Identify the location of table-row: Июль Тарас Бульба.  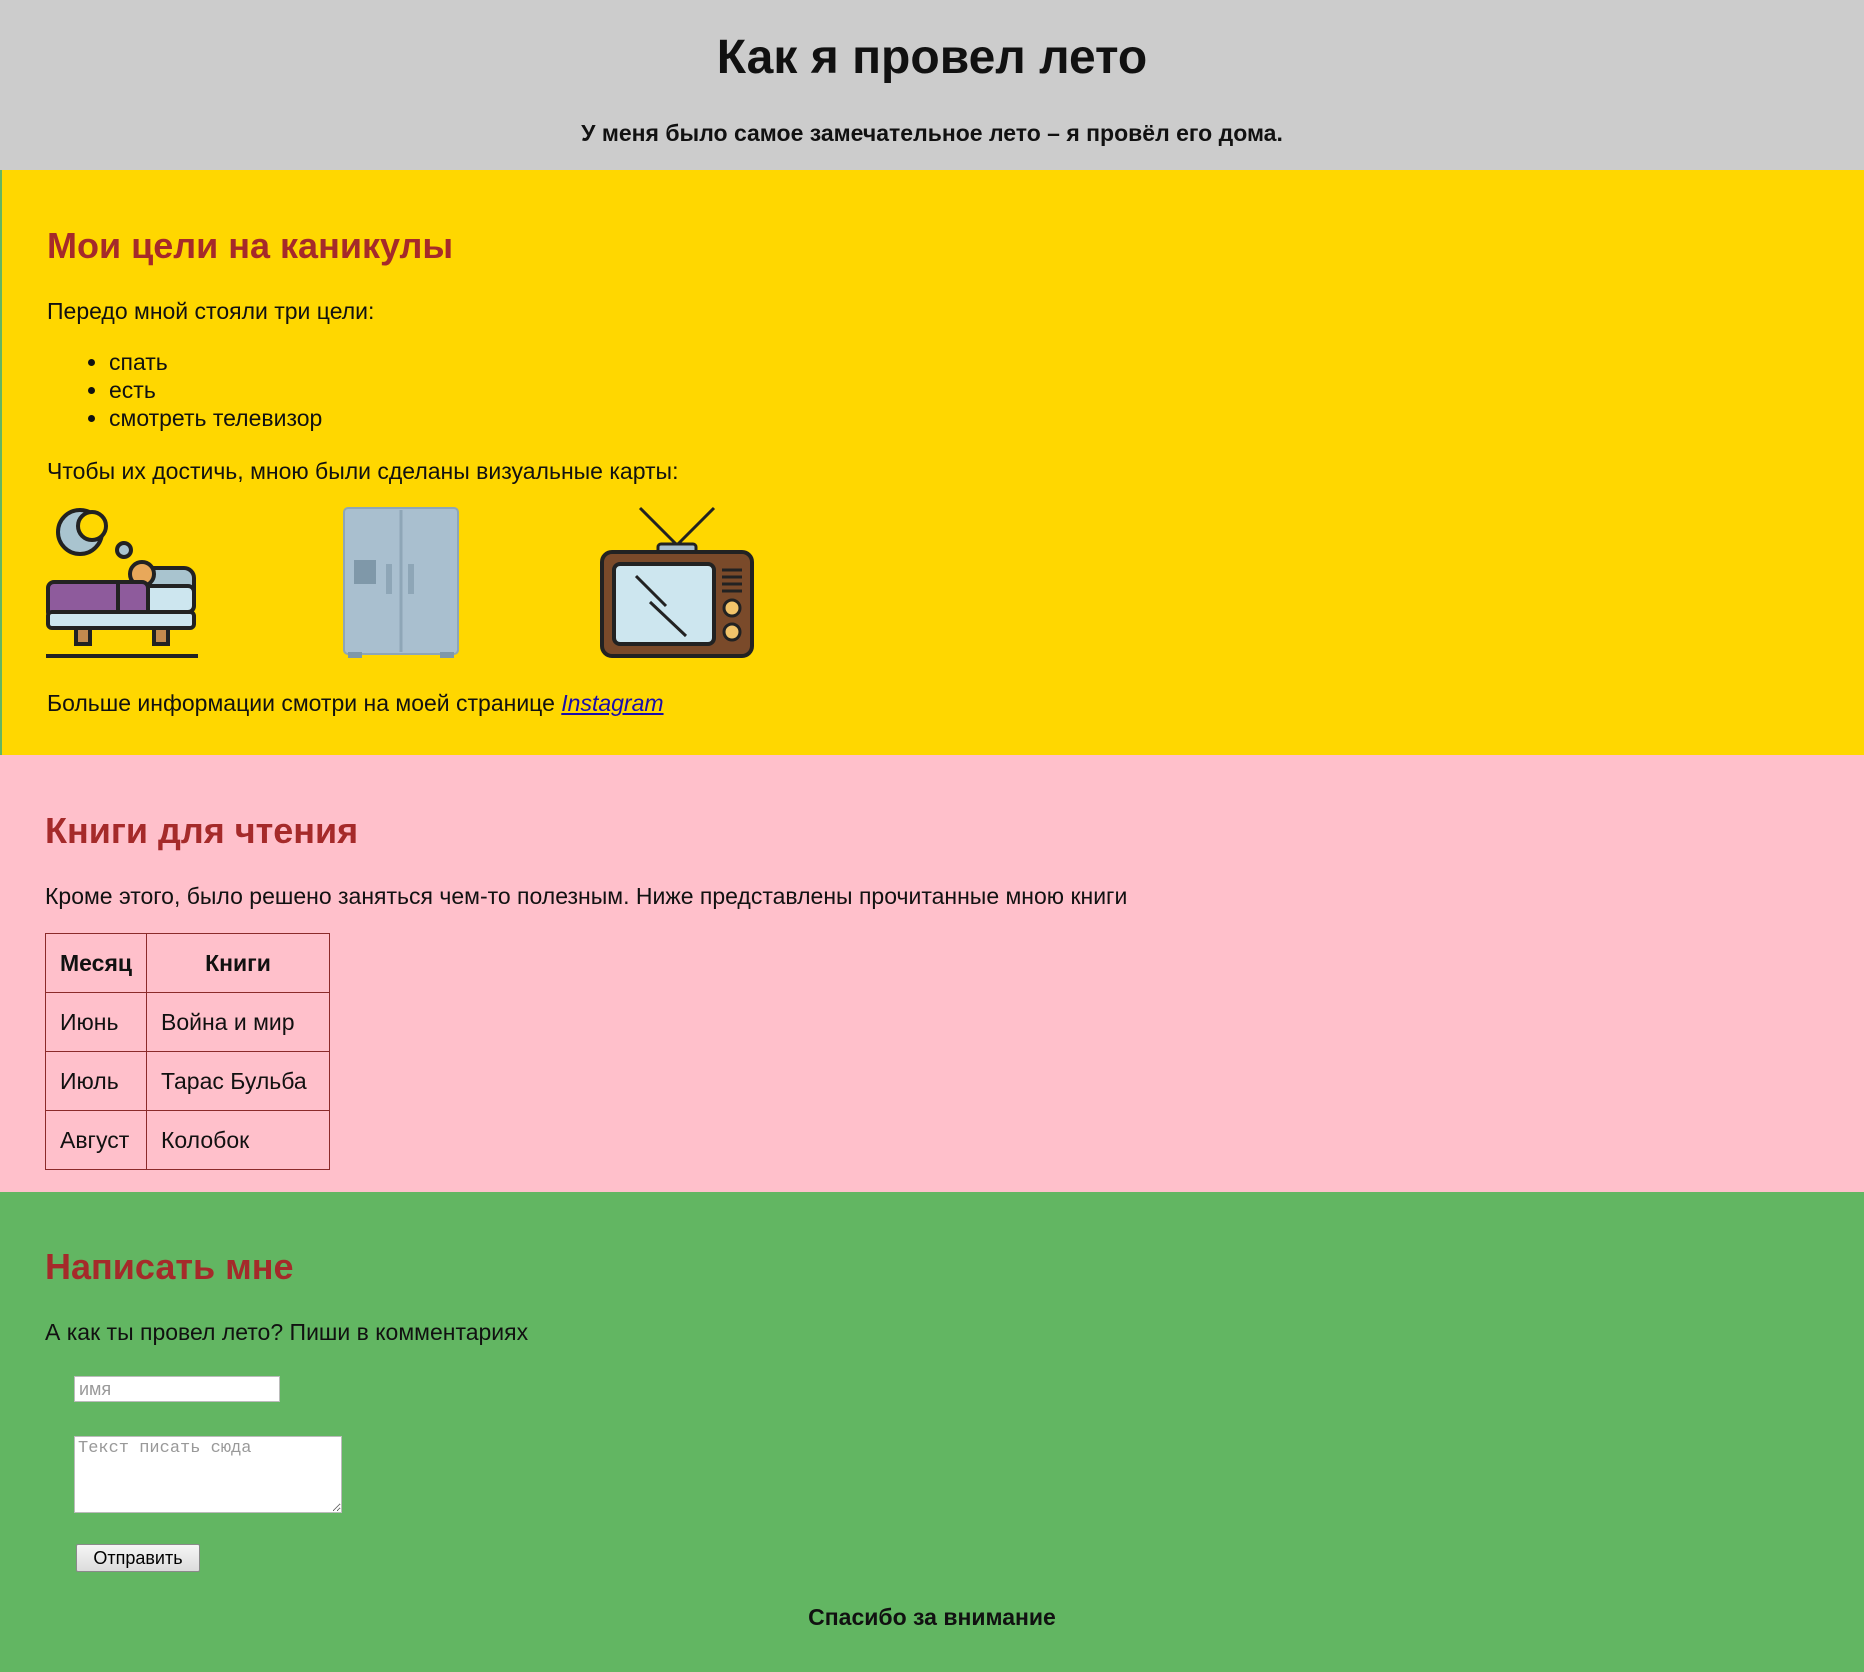
(187, 1081).